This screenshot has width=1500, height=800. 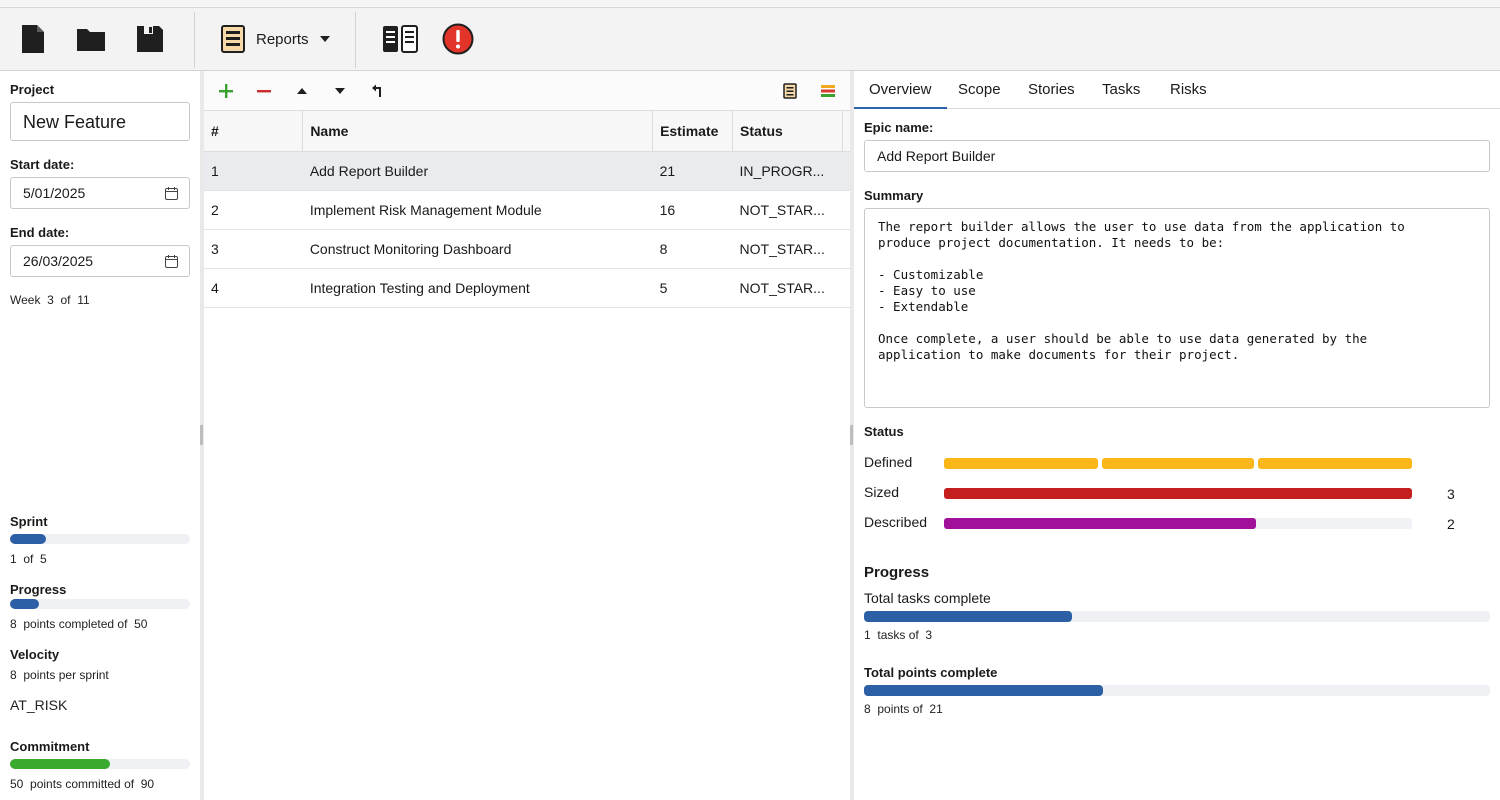 I want to click on window-top-strip, so click(x=750, y=4).